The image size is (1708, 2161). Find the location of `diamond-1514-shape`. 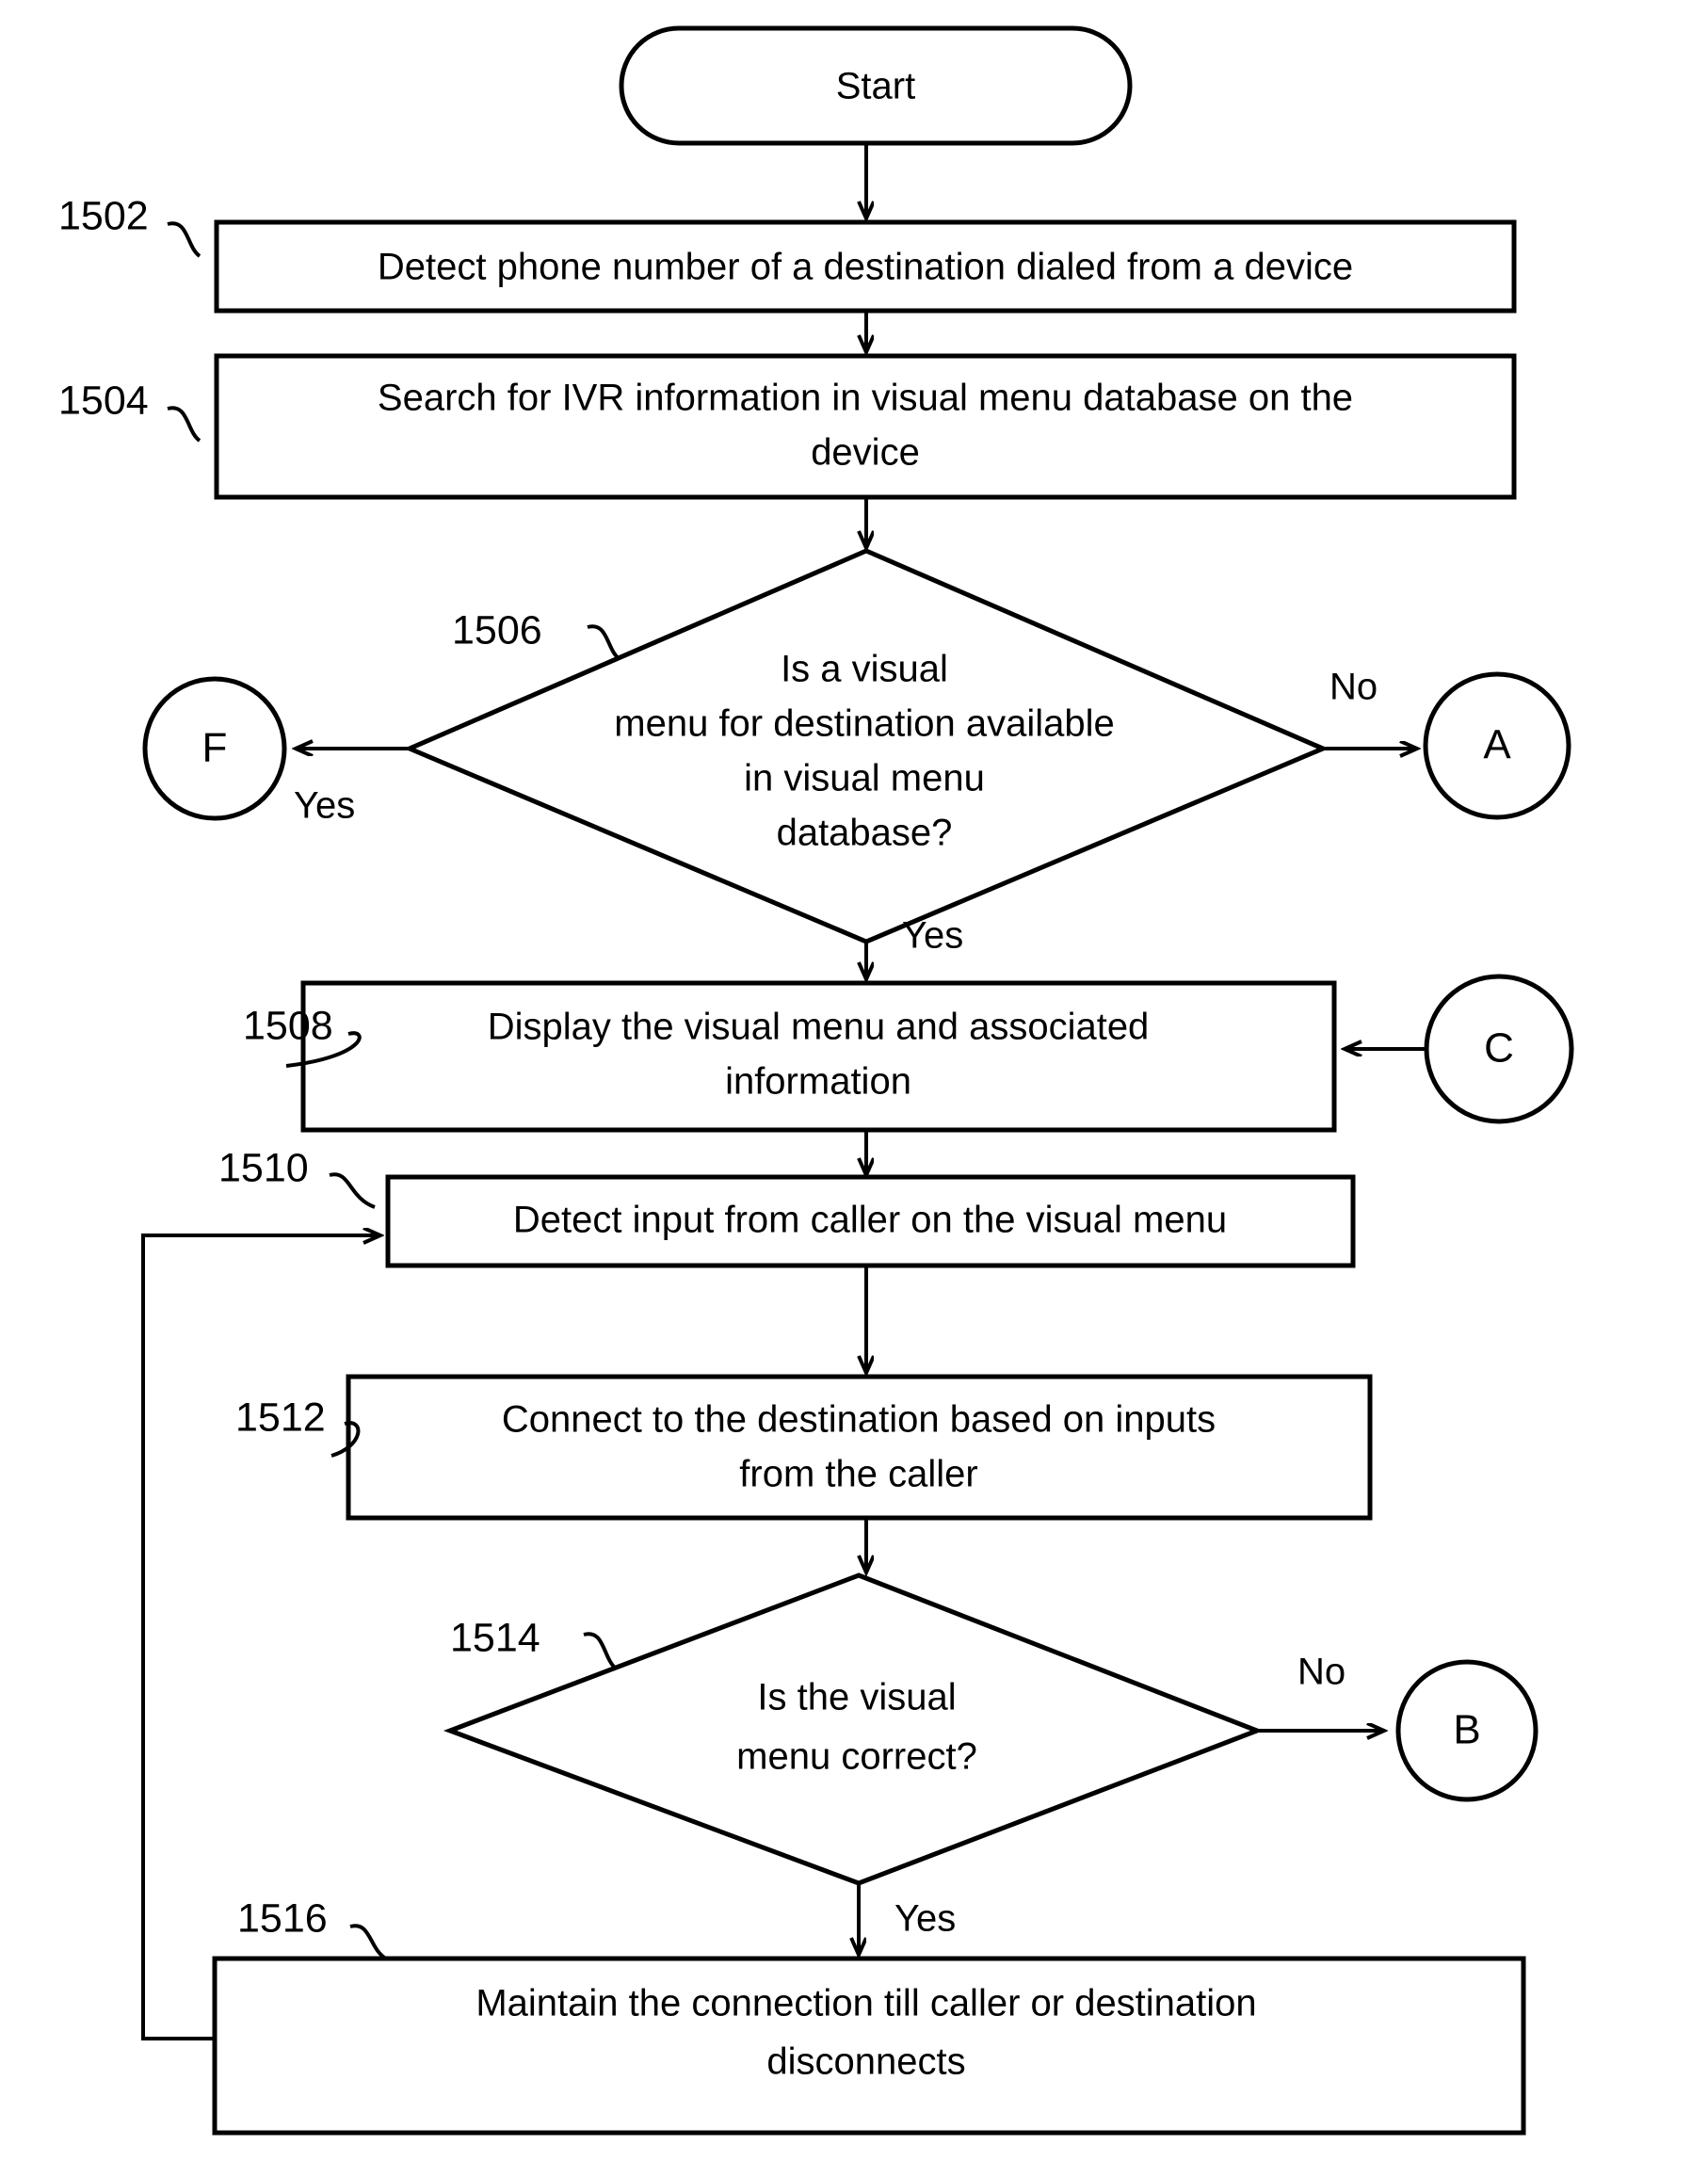

diamond-1514-shape is located at coordinates (853, 1729).